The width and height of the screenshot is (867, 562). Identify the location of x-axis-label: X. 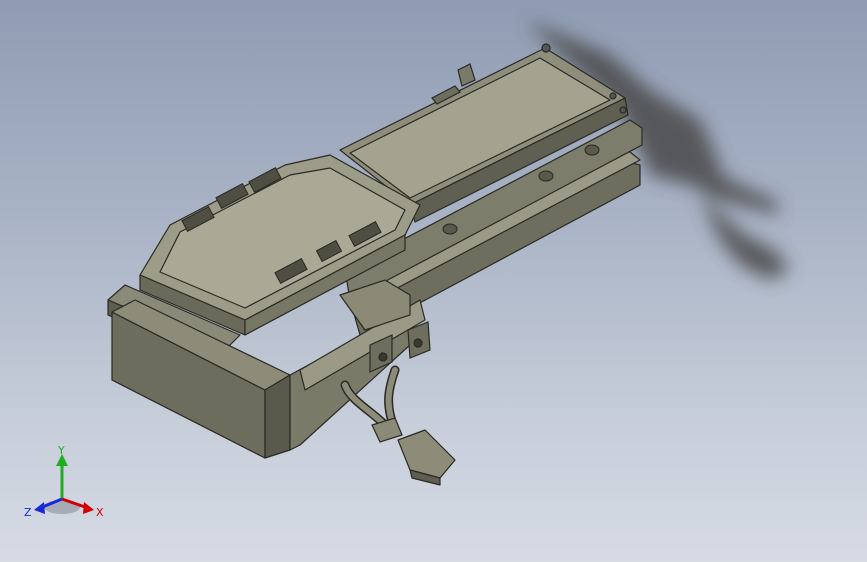
(100, 512).